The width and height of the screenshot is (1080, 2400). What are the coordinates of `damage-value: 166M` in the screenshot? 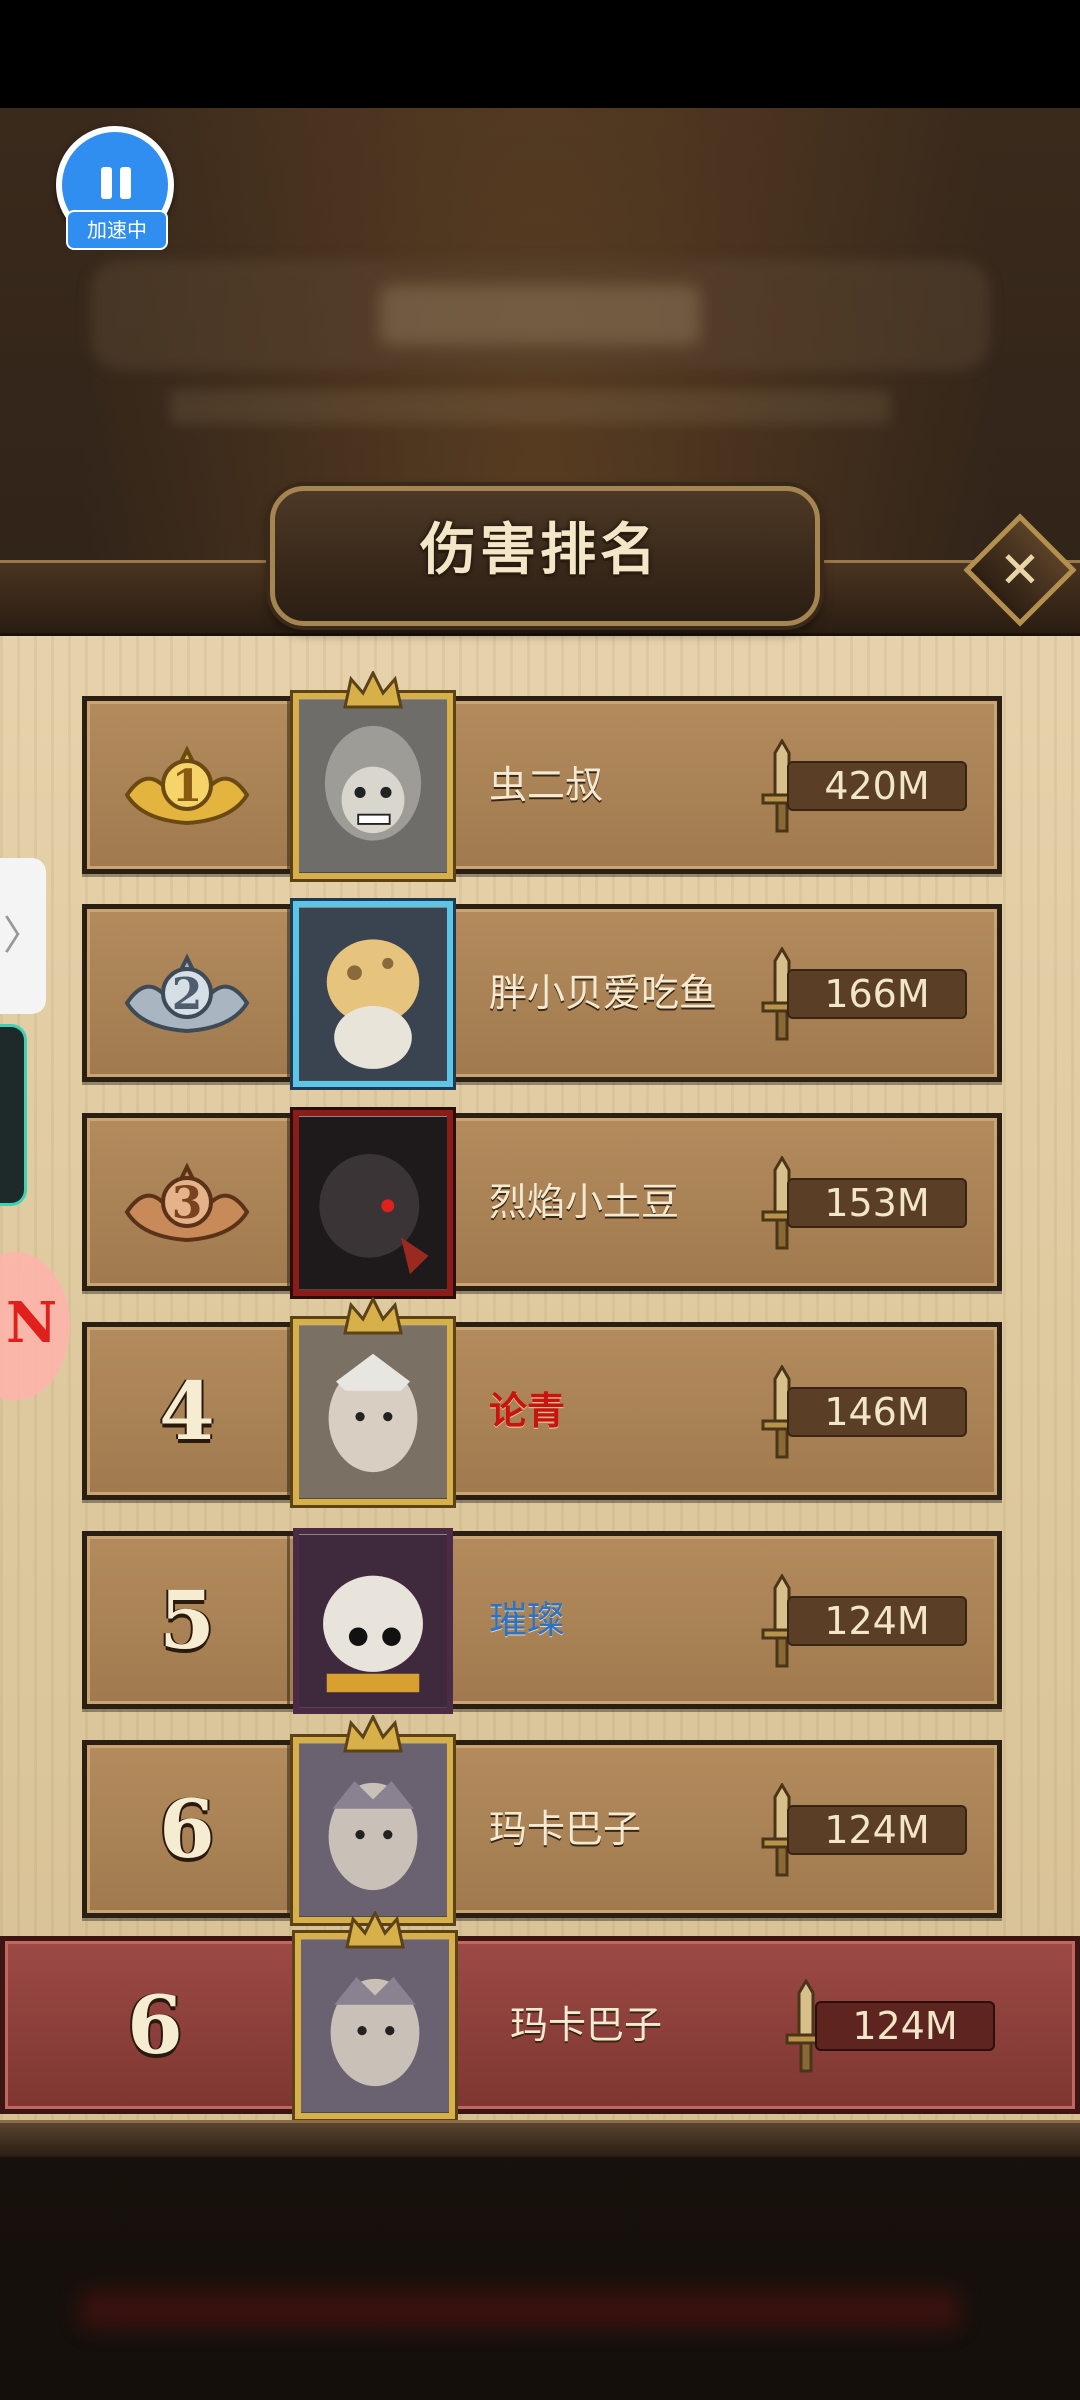 It's located at (877, 994).